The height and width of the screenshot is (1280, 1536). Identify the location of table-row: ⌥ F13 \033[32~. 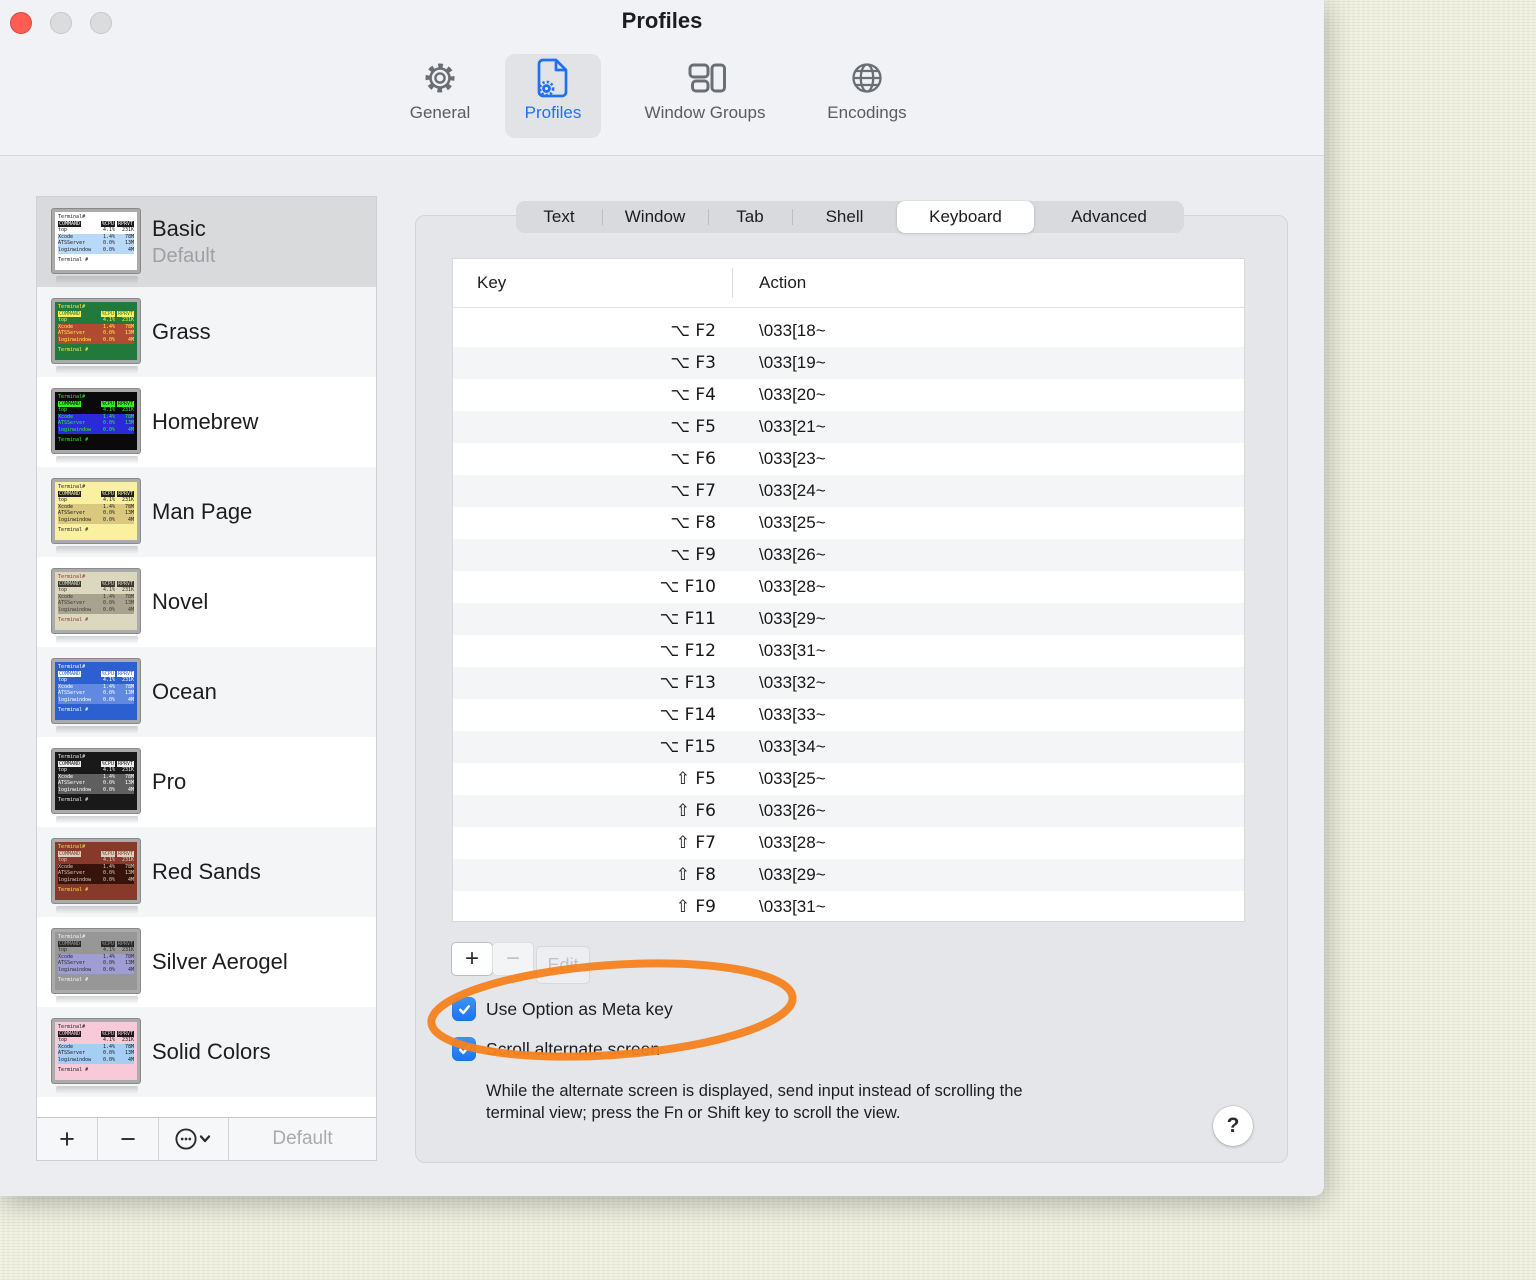
(848, 683).